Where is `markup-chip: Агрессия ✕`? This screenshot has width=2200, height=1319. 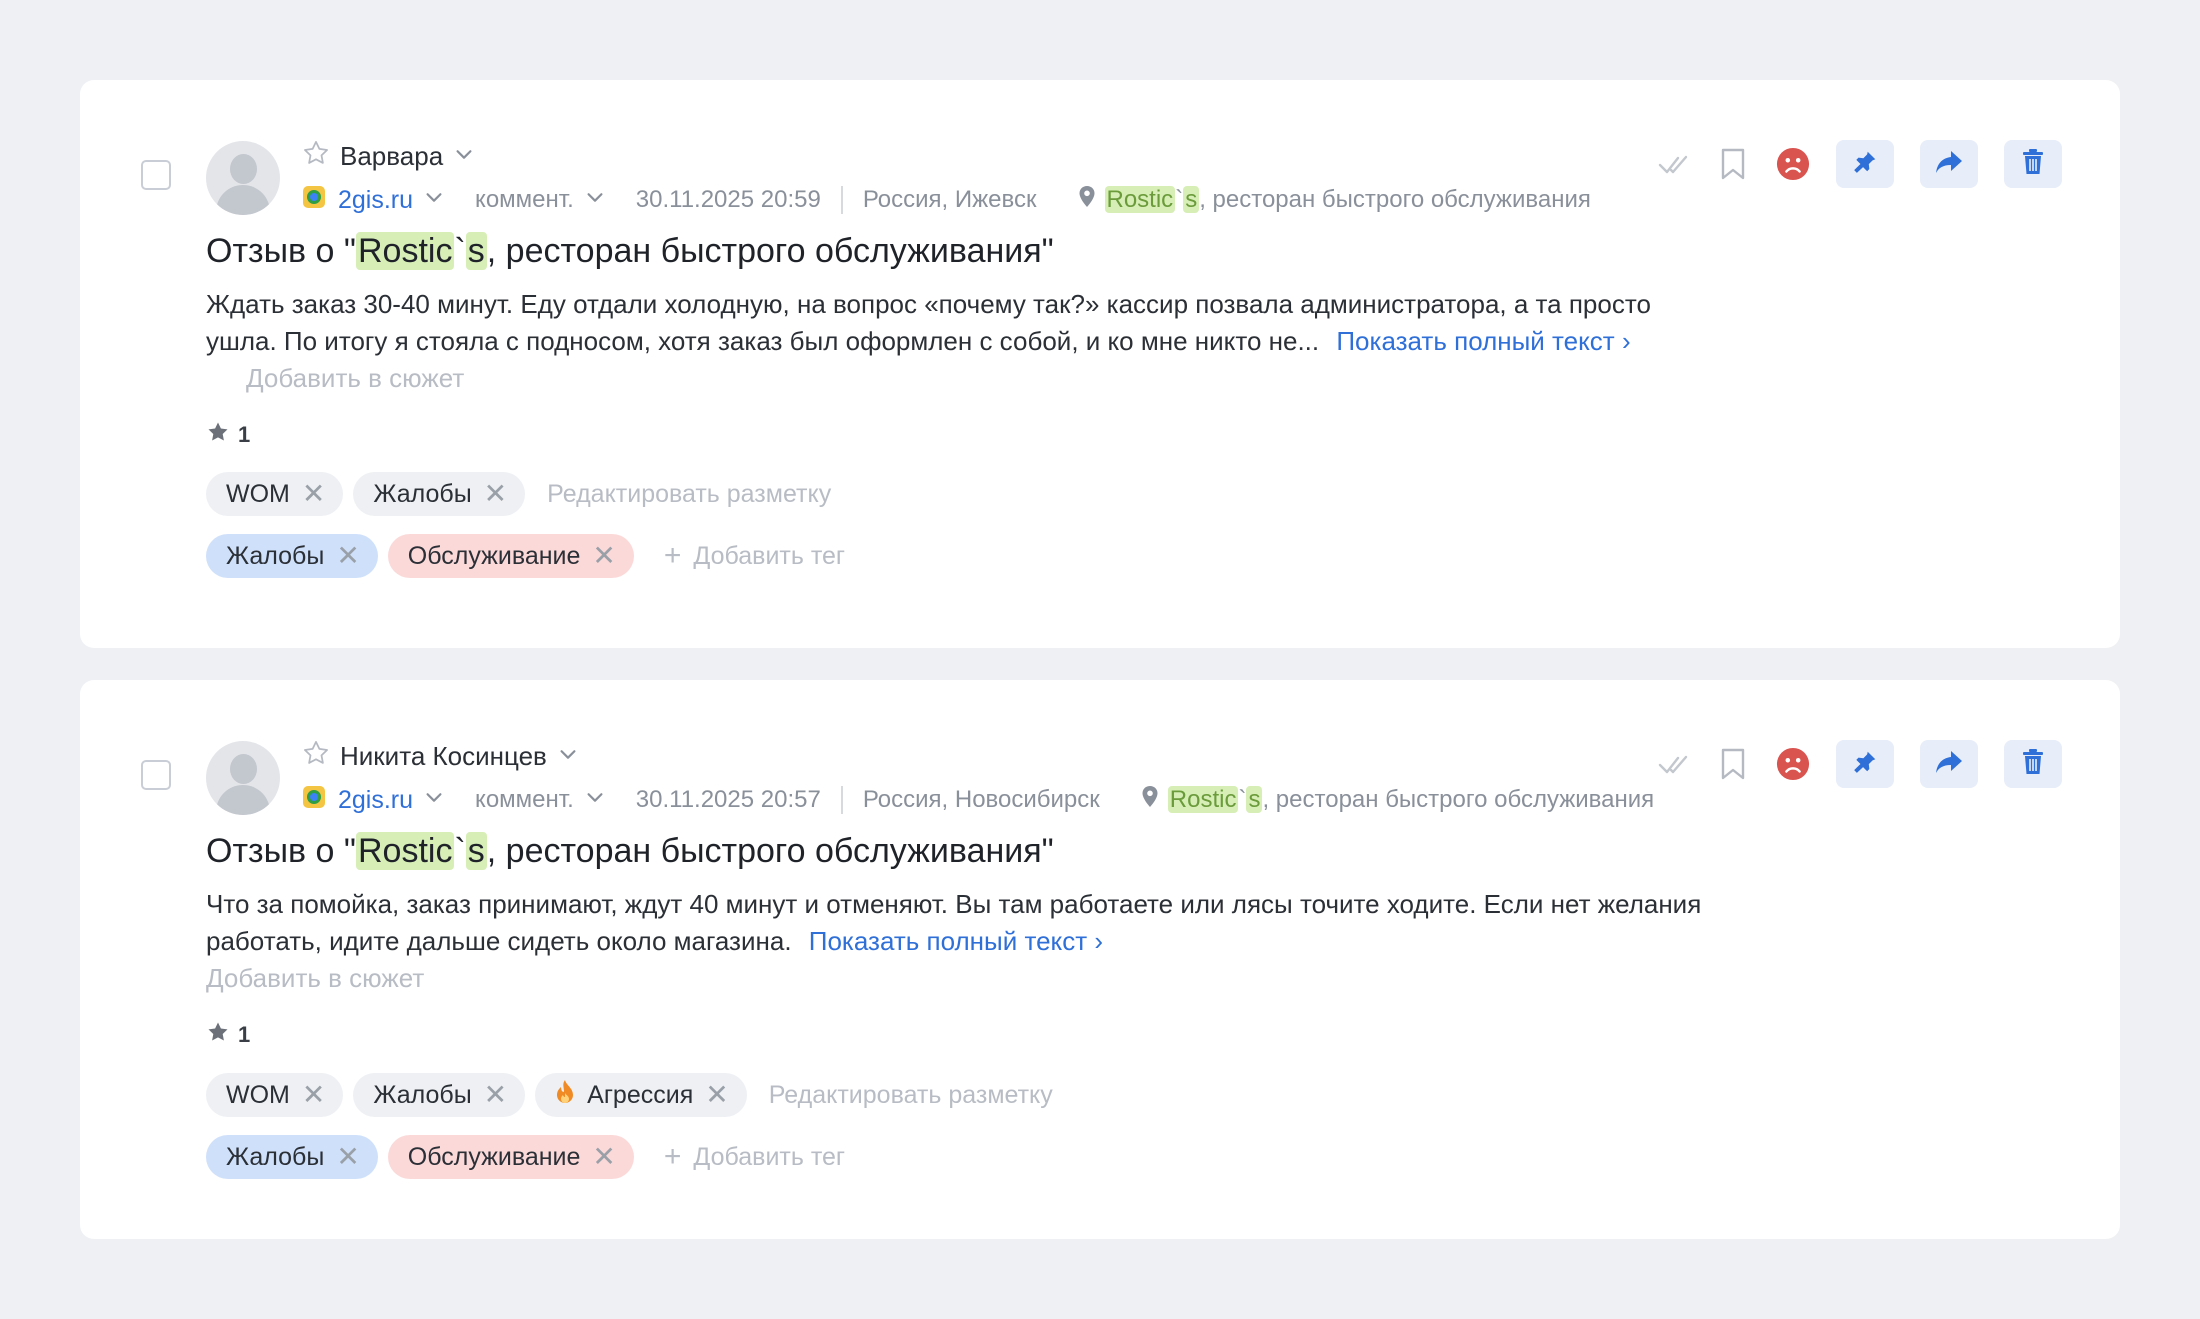
markup-chip: Агрессия ✕ is located at coordinates (641, 1095).